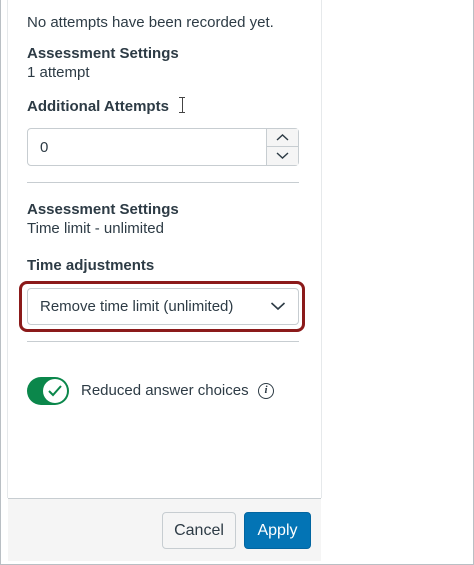 The height and width of the screenshot is (565, 474). What do you see at coordinates (266, 391) in the screenshot?
I see `info-icon: i` at bounding box center [266, 391].